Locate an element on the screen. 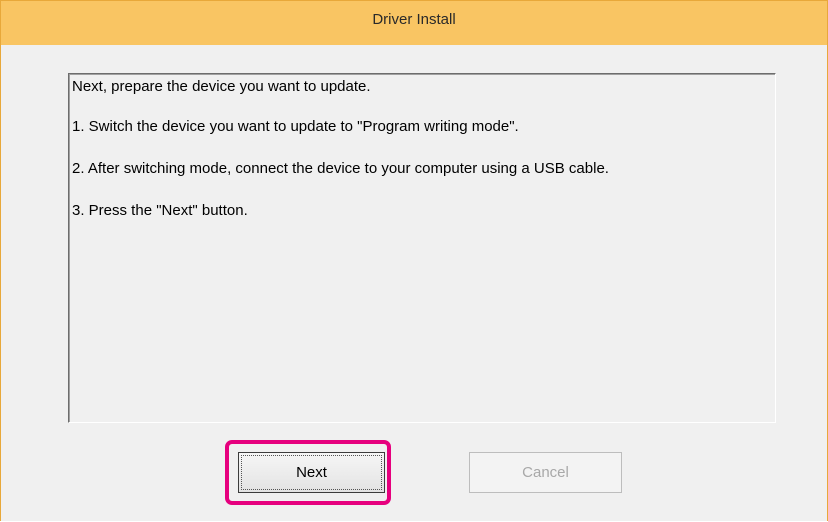 The height and width of the screenshot is (522, 828). cancel-button: Cancel is located at coordinates (545, 472).